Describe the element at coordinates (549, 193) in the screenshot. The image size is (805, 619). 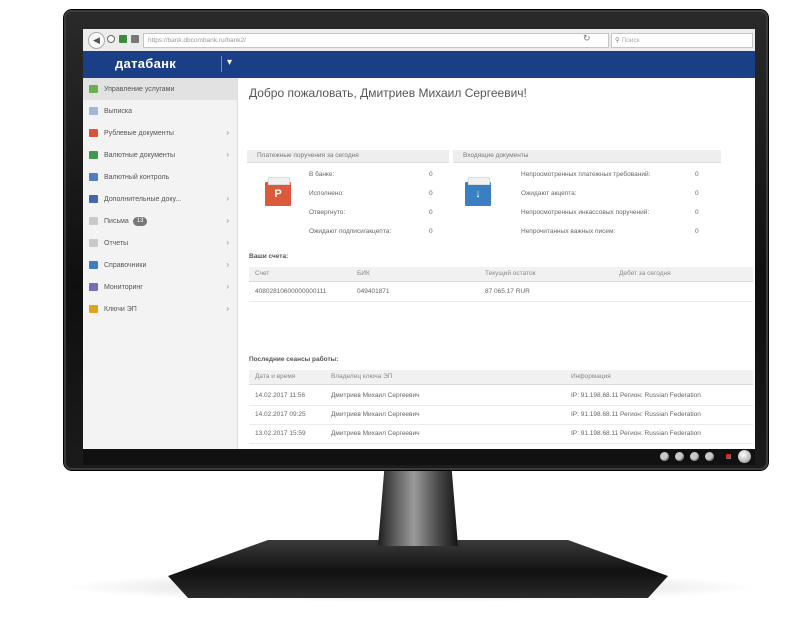
I see `stat-label: Ожидают акцепта:` at that location.